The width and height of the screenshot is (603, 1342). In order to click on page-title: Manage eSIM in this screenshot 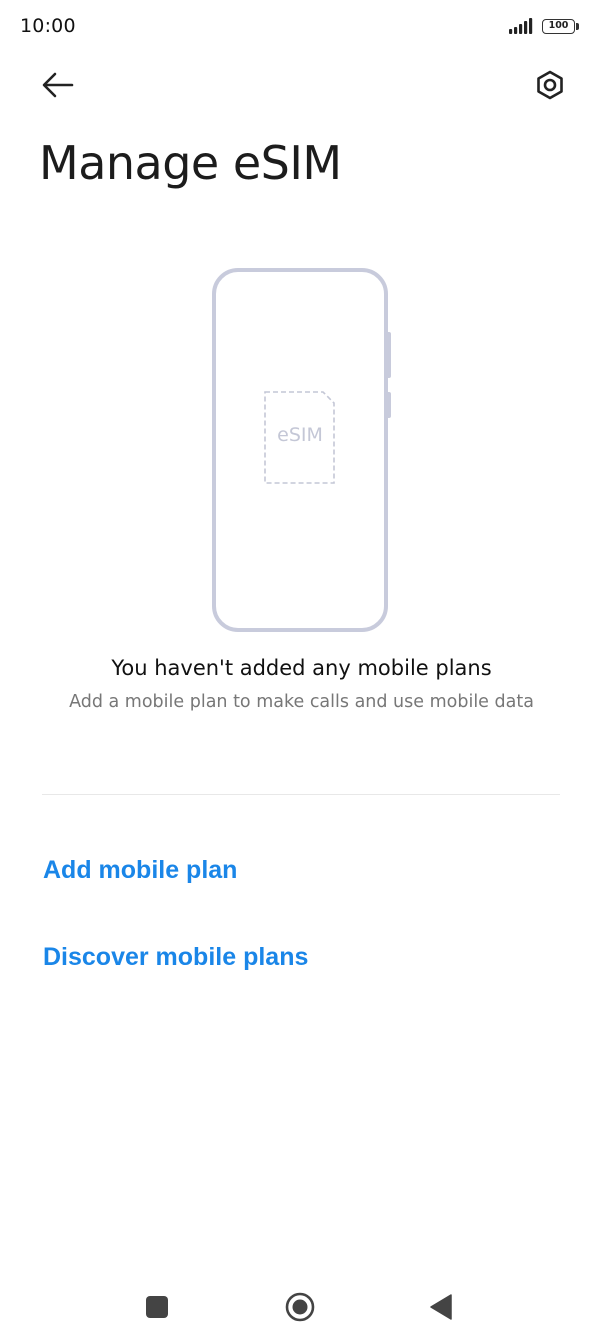, I will do `click(190, 163)`.